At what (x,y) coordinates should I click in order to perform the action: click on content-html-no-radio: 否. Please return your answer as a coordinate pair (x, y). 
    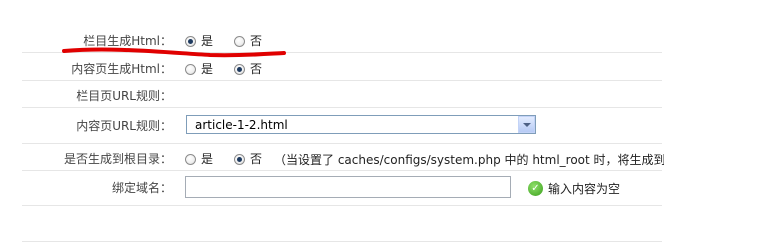
    Looking at the image, I should click on (248, 69).